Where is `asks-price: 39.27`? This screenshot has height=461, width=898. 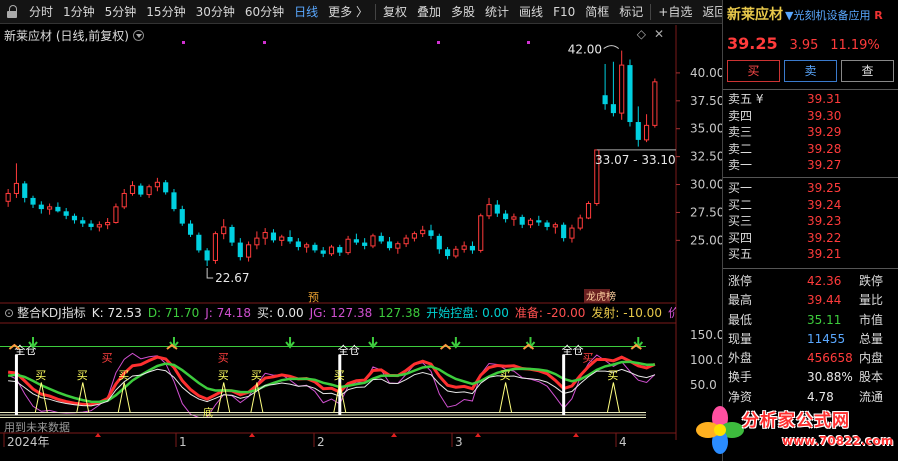
asks-price: 39.27 is located at coordinates (824, 165).